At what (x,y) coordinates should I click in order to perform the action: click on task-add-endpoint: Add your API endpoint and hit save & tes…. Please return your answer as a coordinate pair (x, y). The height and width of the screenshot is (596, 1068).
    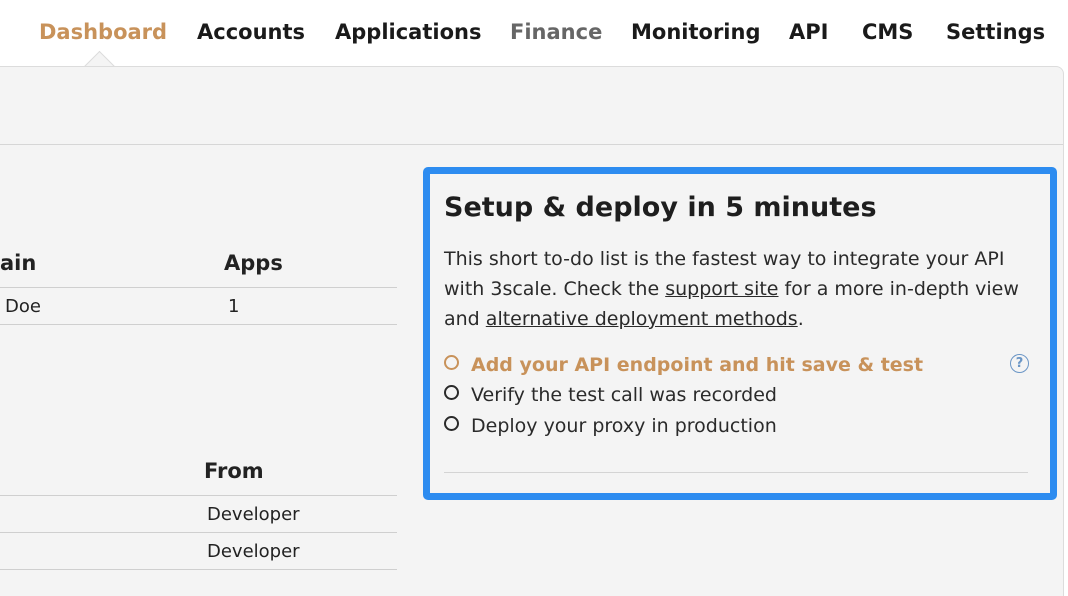
    Looking at the image, I should click on (683, 365).